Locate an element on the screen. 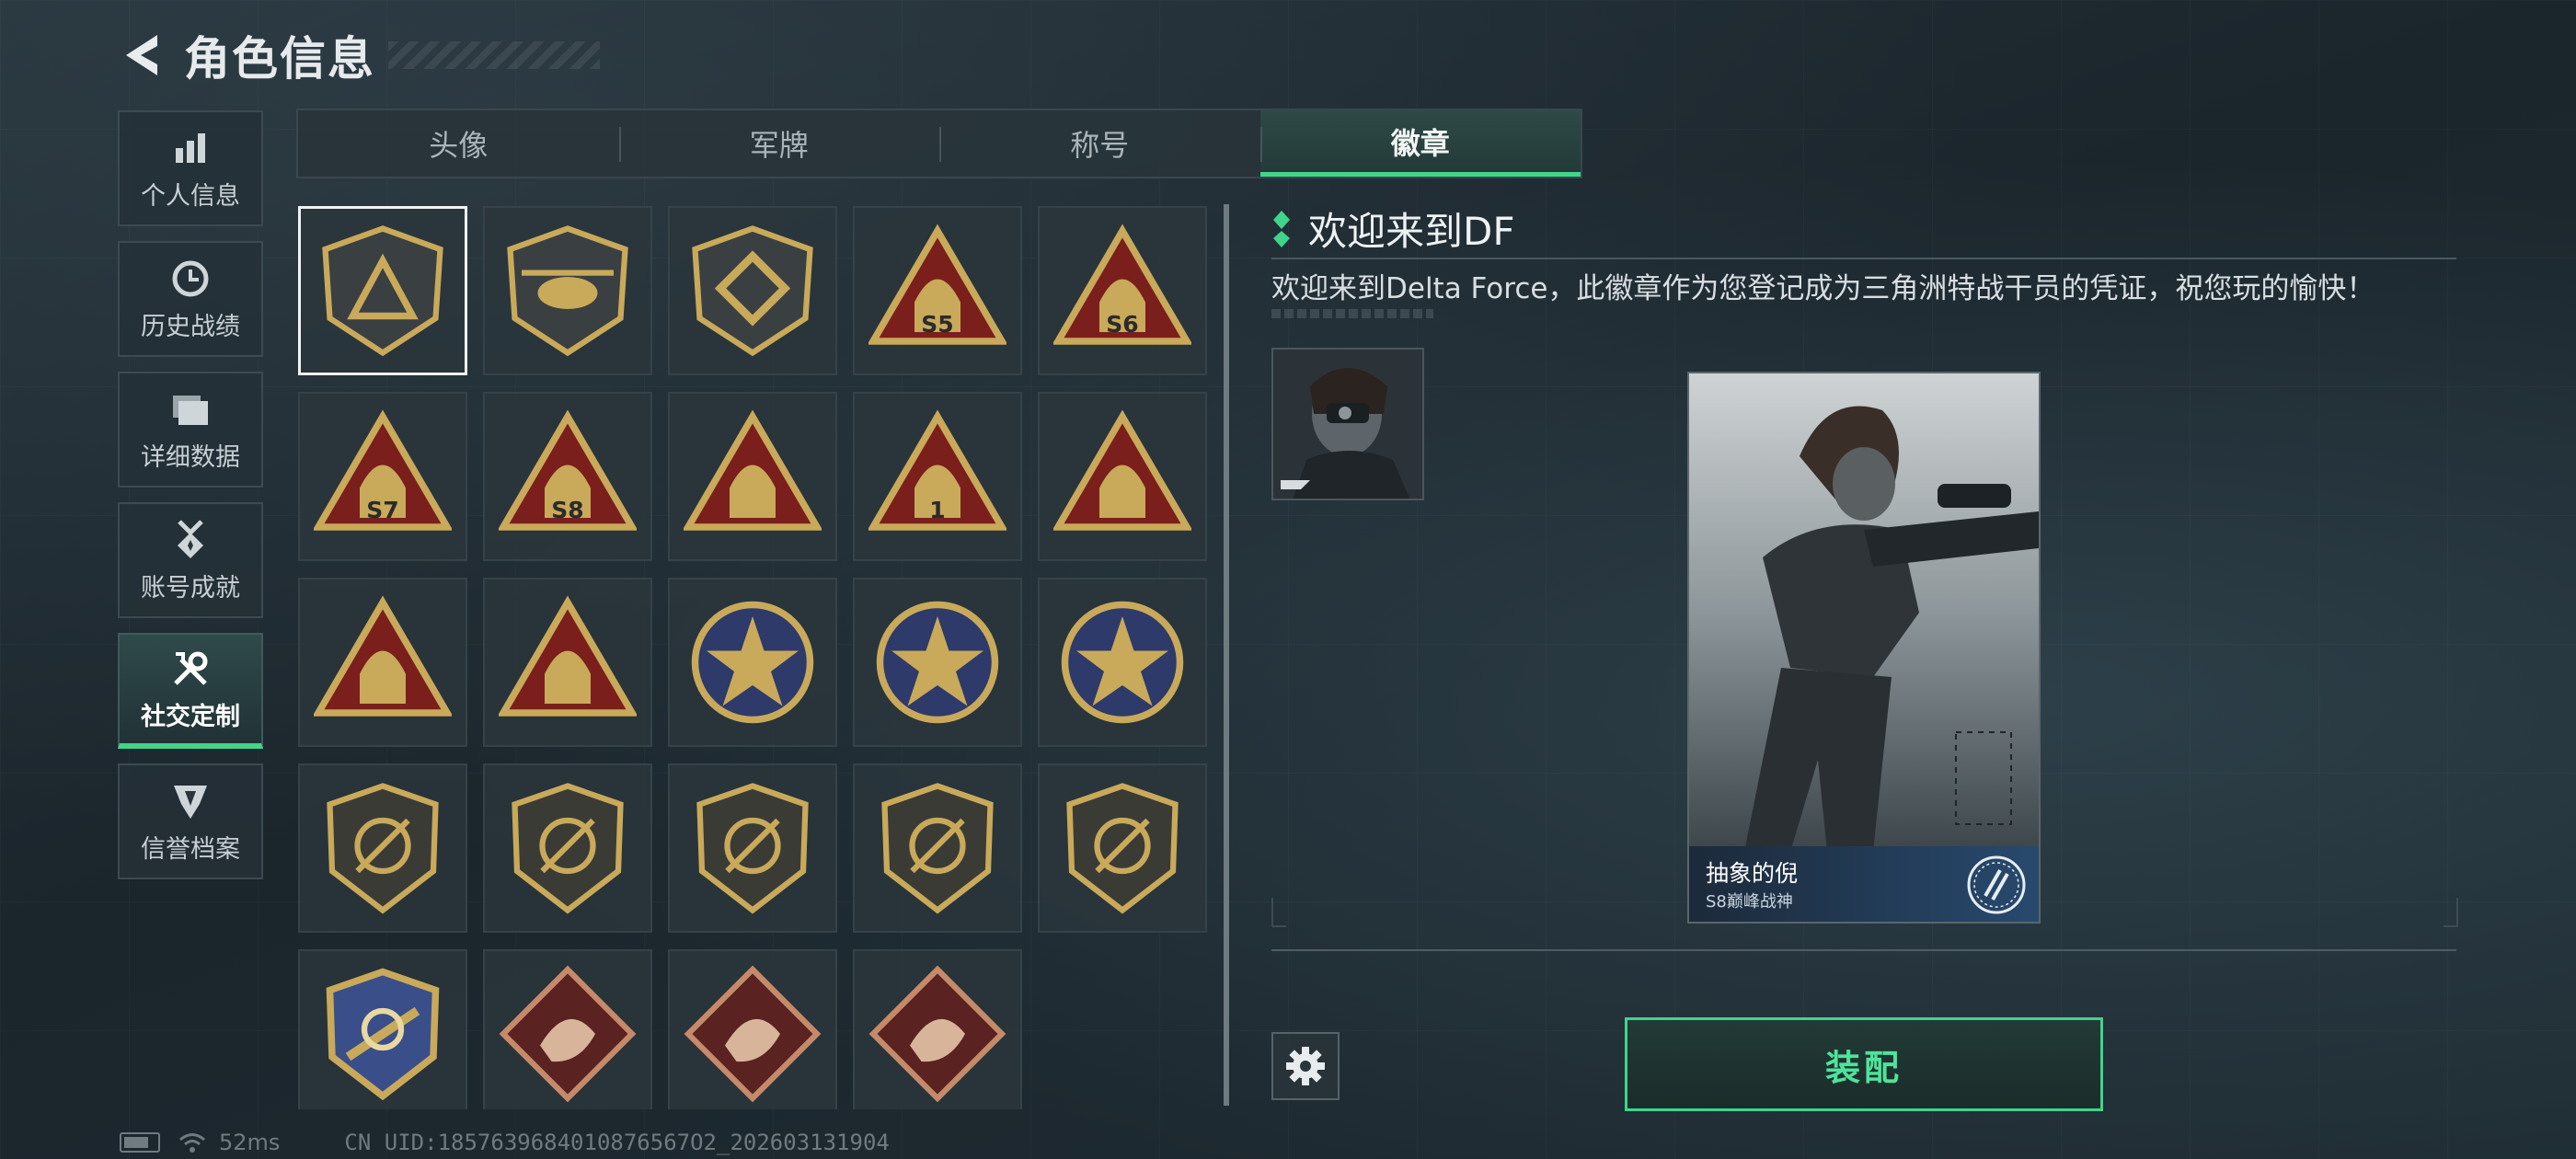 The width and height of the screenshot is (2576, 1159). badge-cell: S5 is located at coordinates (937, 290).